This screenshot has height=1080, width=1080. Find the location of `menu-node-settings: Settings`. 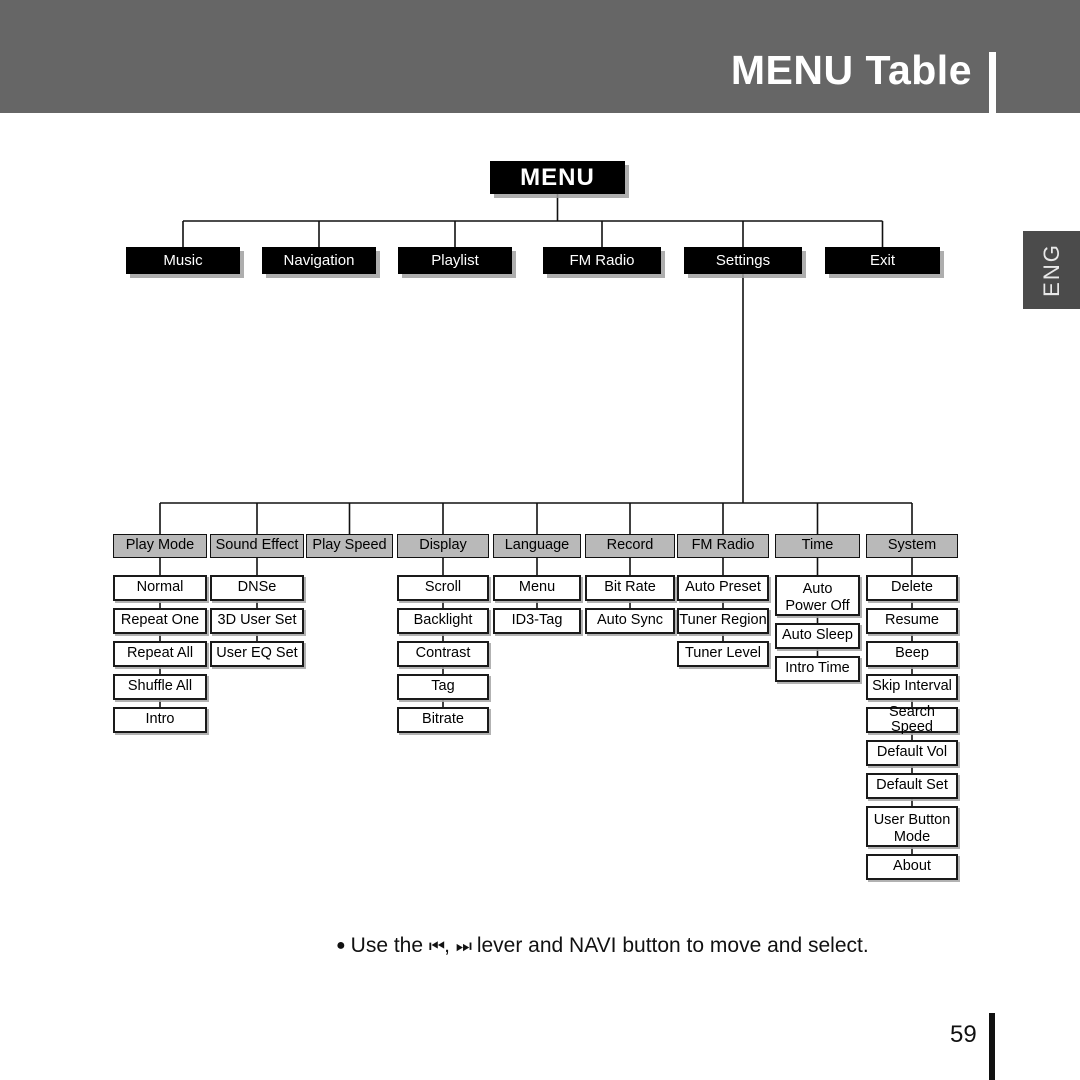

menu-node-settings: Settings is located at coordinates (743, 260).